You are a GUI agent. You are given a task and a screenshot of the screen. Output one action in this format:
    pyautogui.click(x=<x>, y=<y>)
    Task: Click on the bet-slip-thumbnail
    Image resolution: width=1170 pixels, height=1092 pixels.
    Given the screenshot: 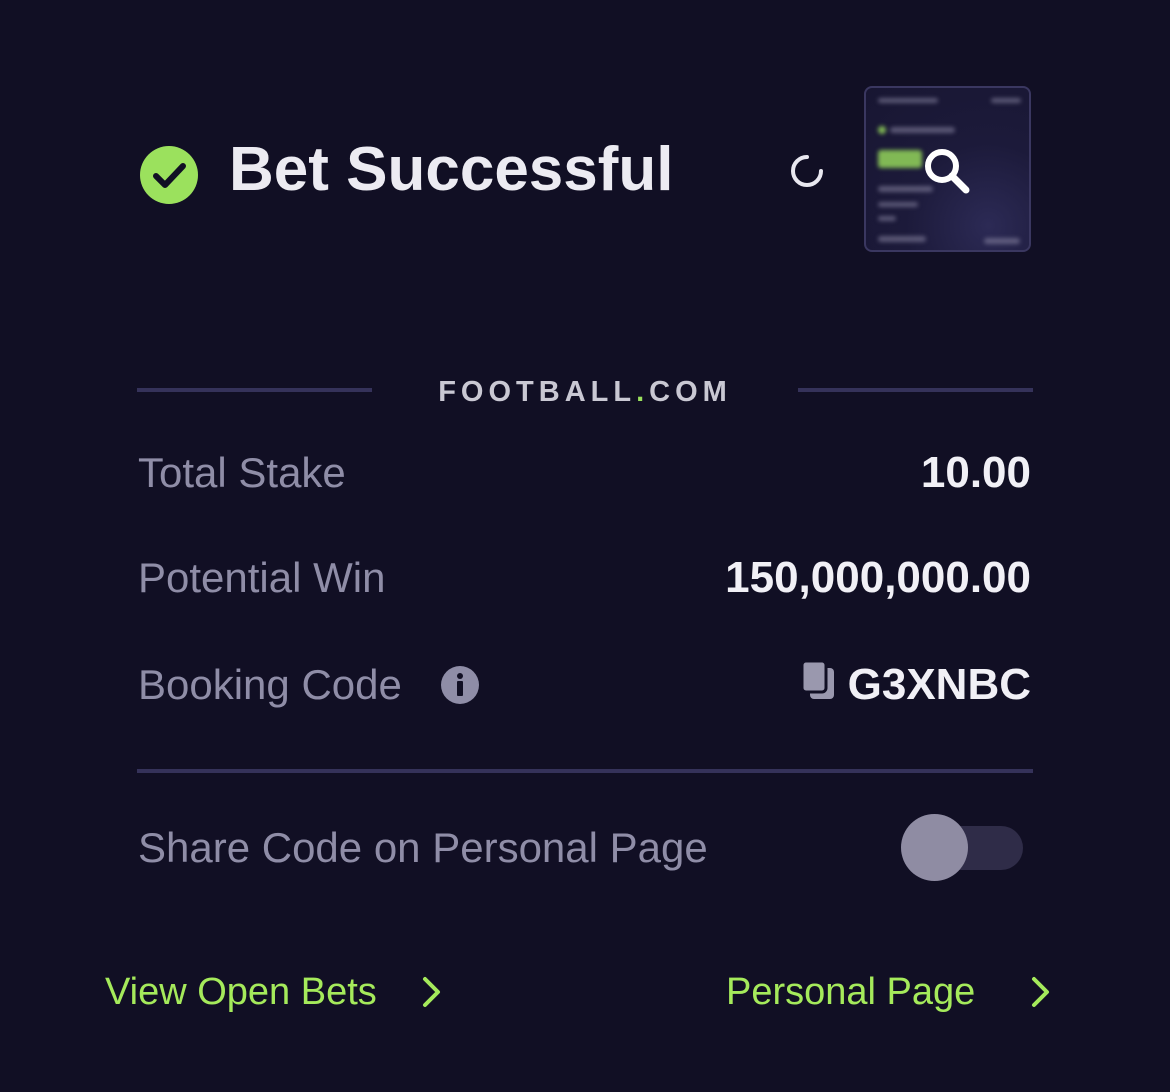 What is the action you would take?
    pyautogui.click(x=947, y=169)
    